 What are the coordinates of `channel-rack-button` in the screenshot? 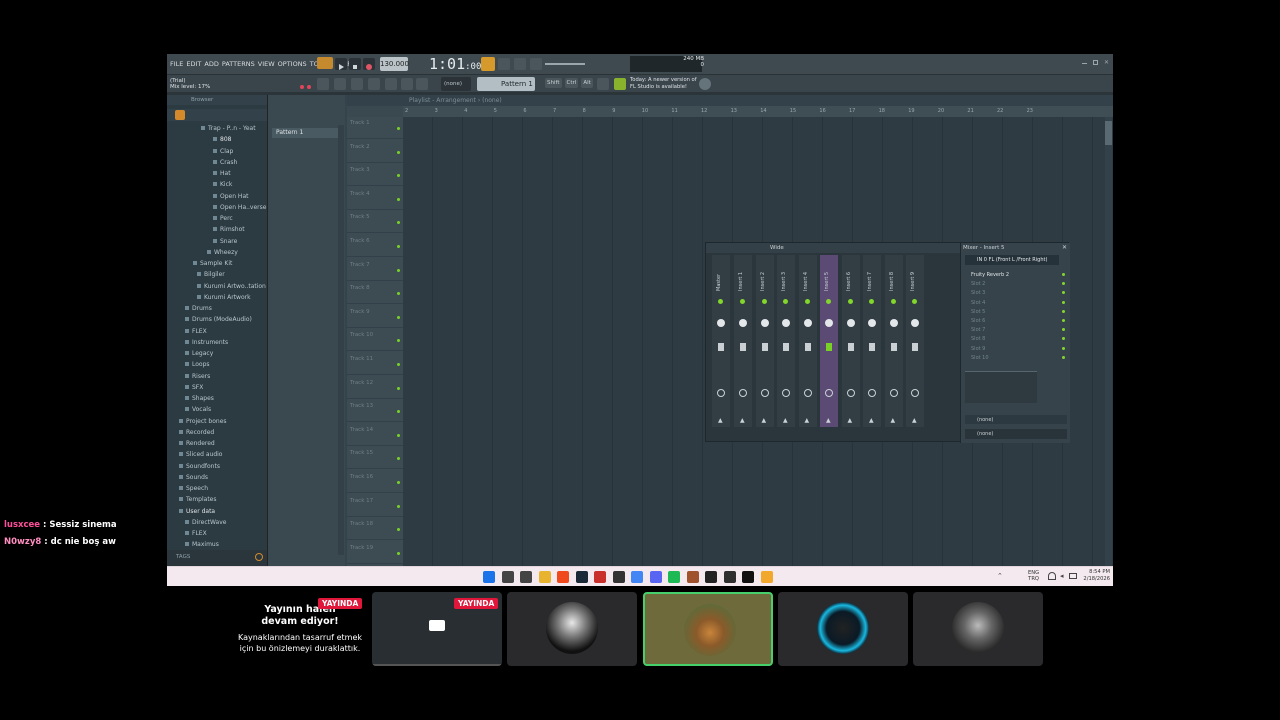 It's located at (340, 84).